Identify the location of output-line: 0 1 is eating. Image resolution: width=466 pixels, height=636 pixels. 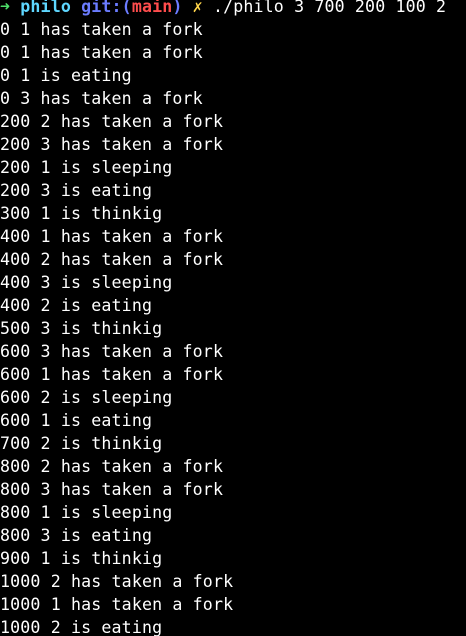
(66, 75).